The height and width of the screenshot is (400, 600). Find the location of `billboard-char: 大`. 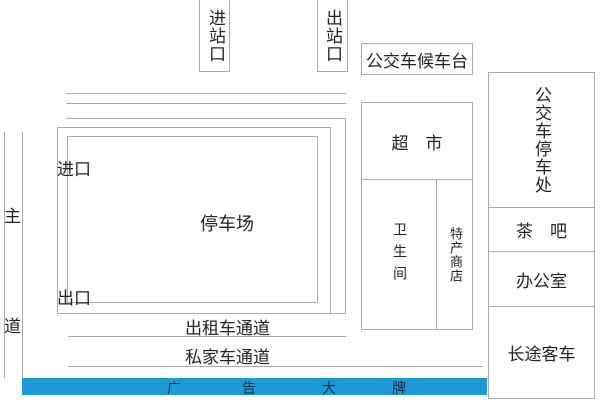

billboard-char: 大 is located at coordinates (329, 389).